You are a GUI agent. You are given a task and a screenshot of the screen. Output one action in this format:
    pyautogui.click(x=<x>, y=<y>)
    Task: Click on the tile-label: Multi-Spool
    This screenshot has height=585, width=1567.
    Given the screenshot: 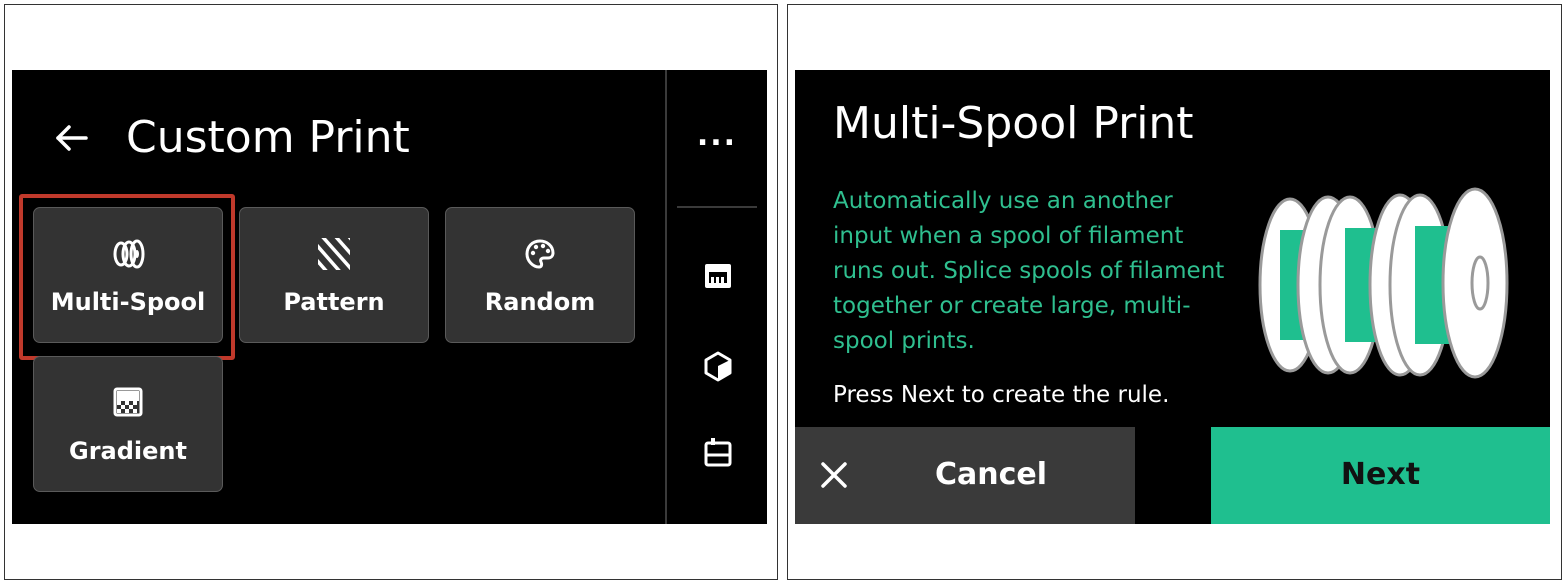 What is the action you would take?
    pyautogui.click(x=128, y=302)
    